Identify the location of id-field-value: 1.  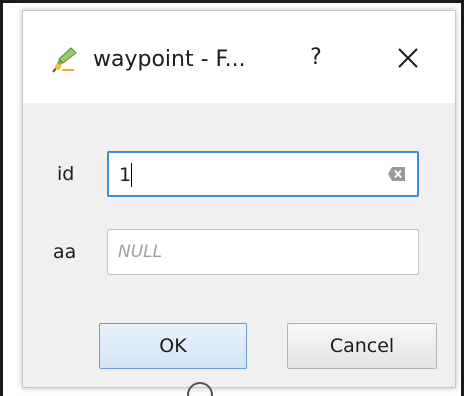
(125, 175).